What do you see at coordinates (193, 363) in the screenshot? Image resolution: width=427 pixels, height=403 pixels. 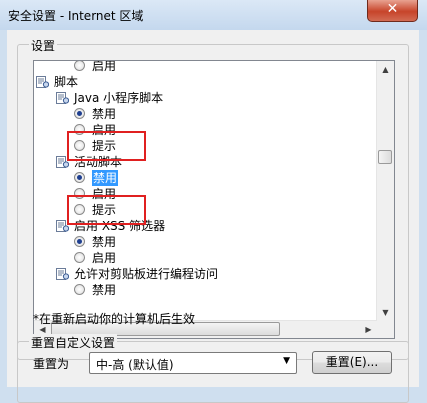 I see `reset-level-dropdown: 中-高 (默认值) ▼` at bounding box center [193, 363].